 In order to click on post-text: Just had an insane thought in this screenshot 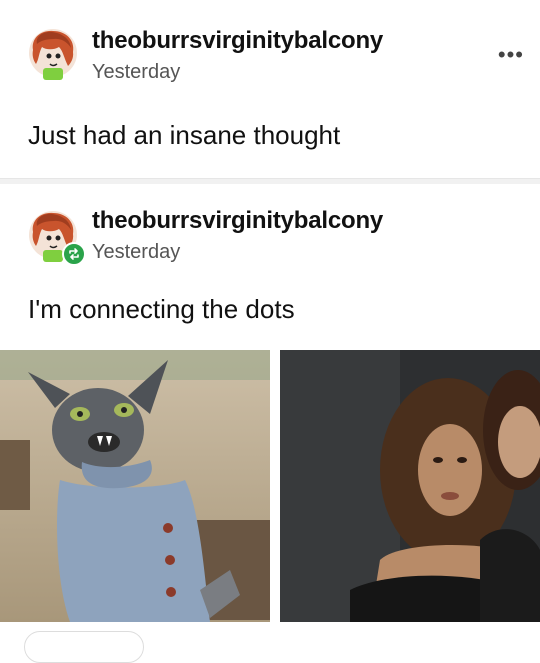, I will do `click(184, 135)`.